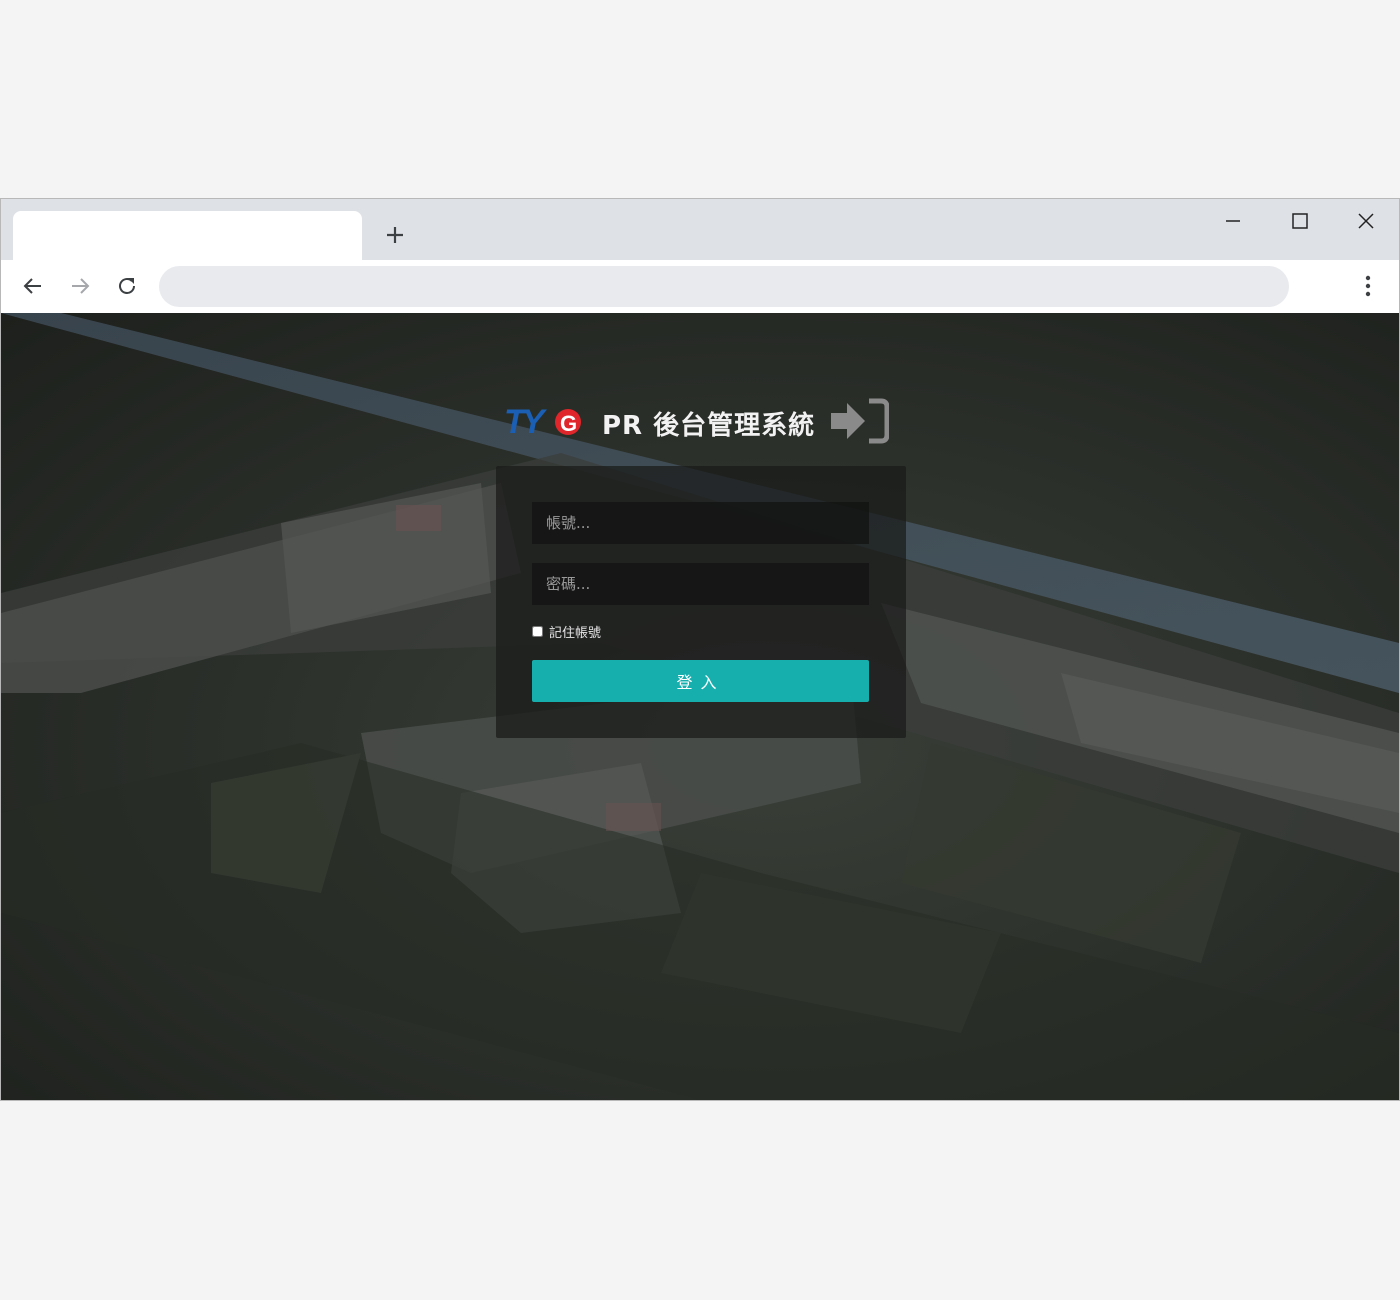 This screenshot has height=1300, width=1400. I want to click on minimize-icon, so click(1233, 221).